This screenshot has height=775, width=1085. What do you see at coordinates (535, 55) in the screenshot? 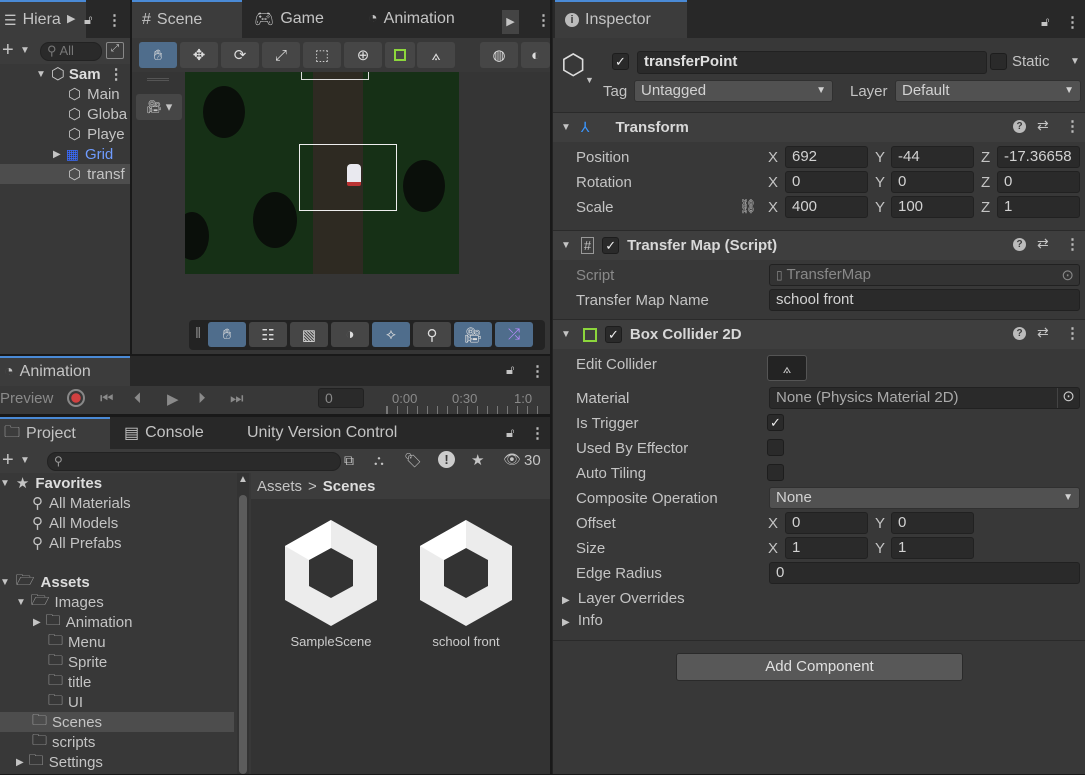
I see `pivot-toggle-button: ◐` at bounding box center [535, 55].